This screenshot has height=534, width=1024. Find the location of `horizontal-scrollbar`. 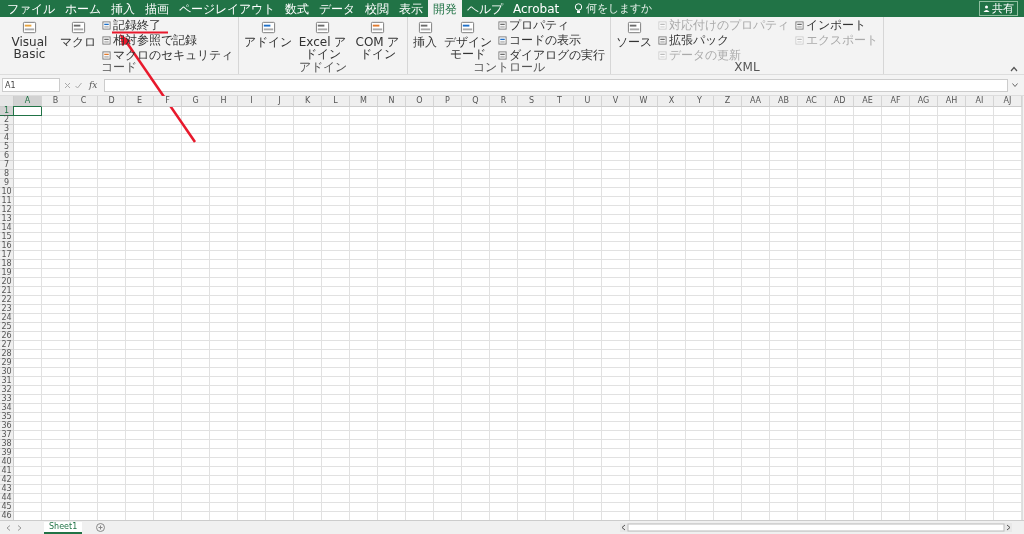

horizontal-scrollbar is located at coordinates (816, 527).